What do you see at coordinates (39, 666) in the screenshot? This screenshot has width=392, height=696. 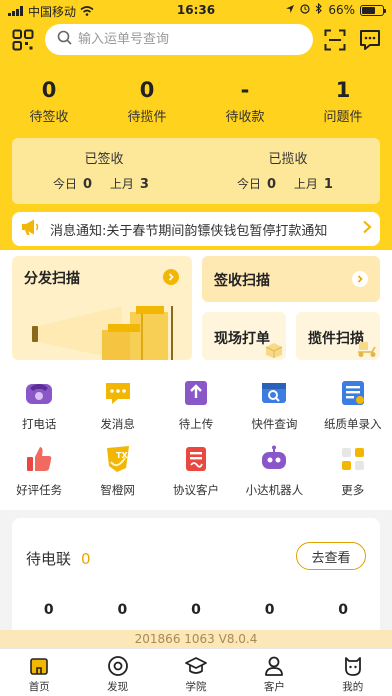 I see `home-icon` at bounding box center [39, 666].